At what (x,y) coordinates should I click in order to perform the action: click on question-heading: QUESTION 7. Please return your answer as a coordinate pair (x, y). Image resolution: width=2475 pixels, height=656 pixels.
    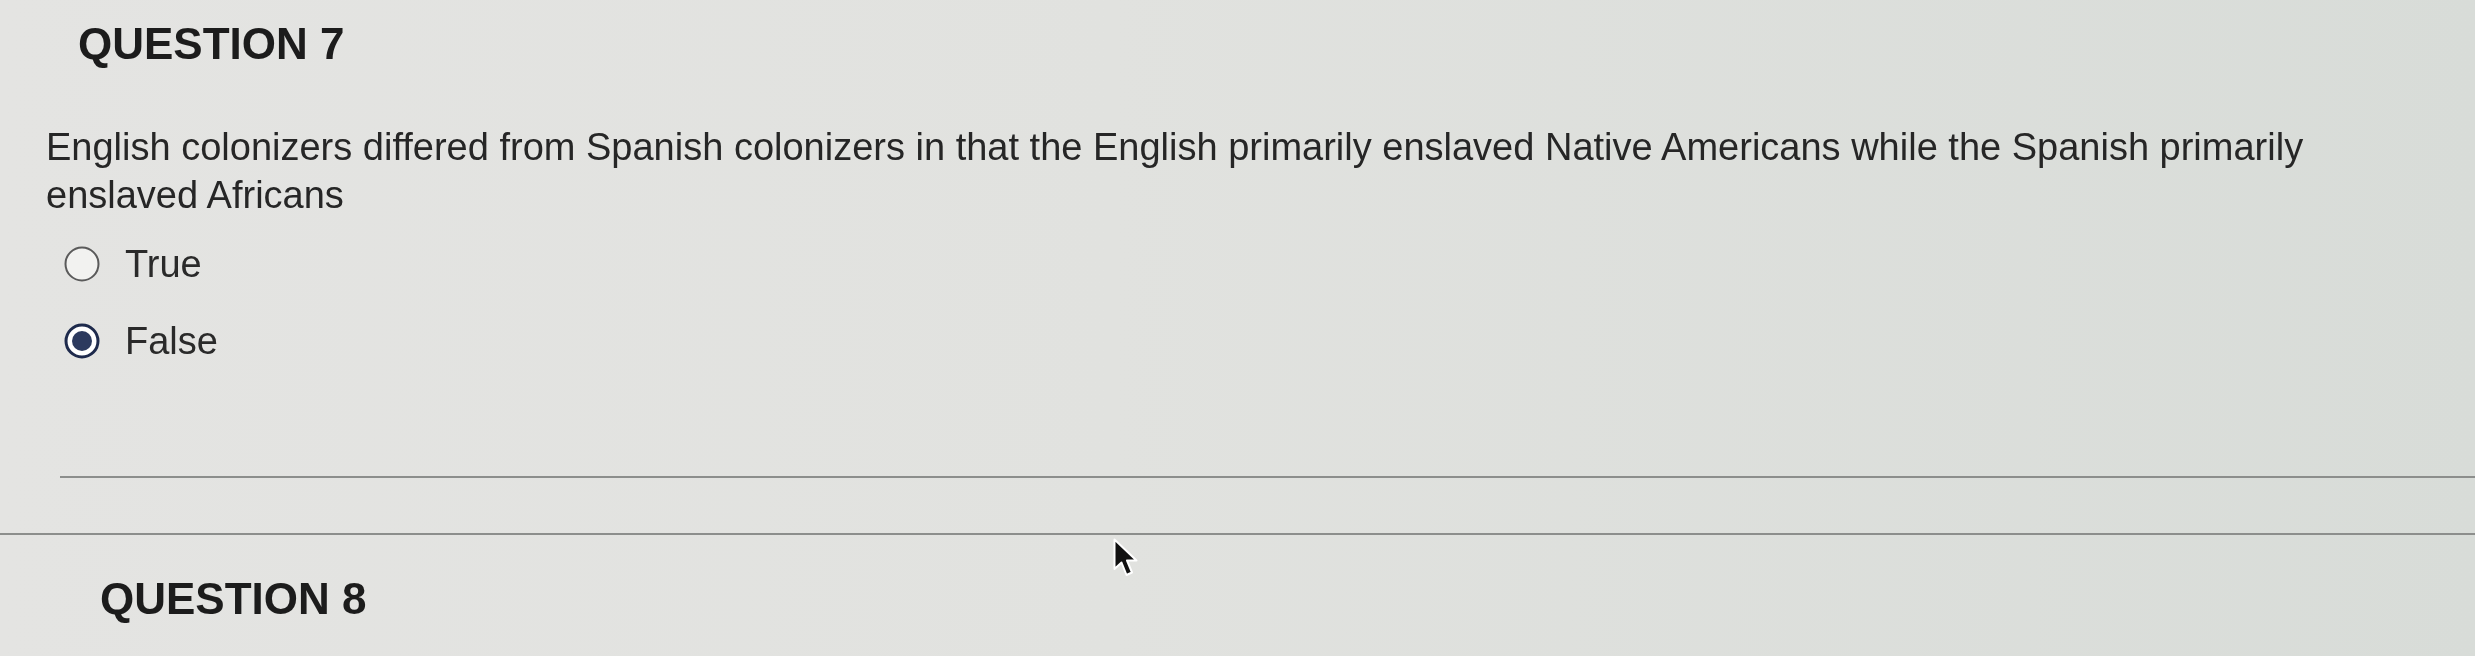
    Looking at the image, I should click on (211, 44).